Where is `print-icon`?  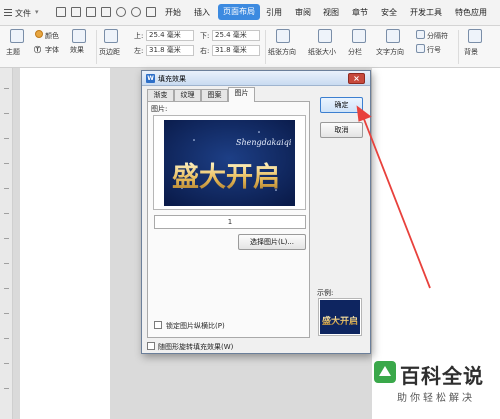 print-icon is located at coordinates (91, 12).